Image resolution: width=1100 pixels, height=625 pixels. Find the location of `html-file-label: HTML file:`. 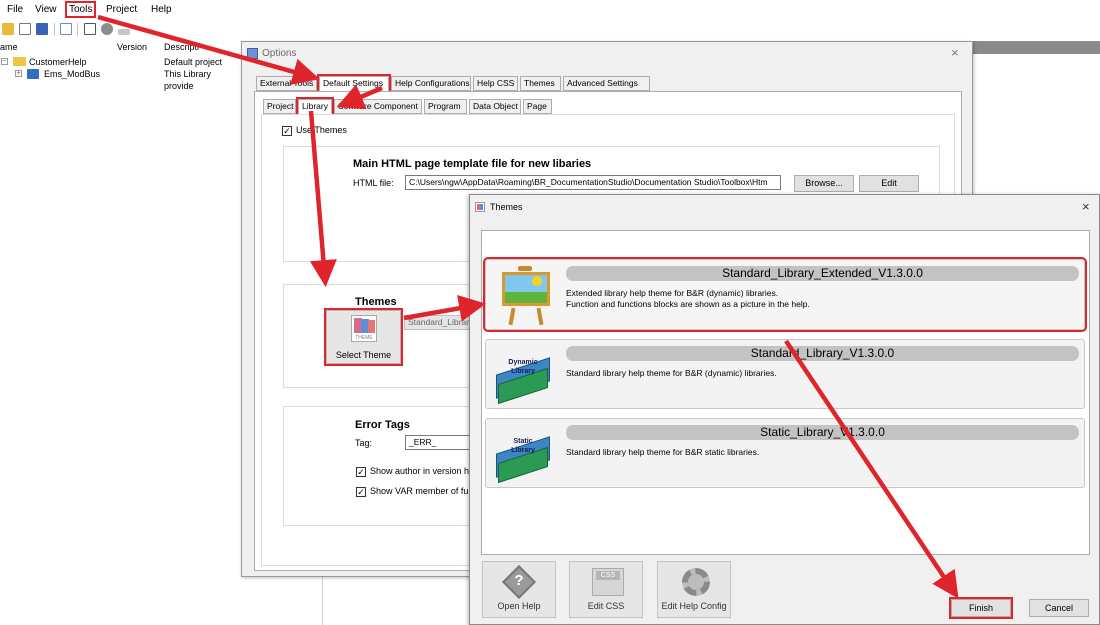

html-file-label: HTML file: is located at coordinates (373, 183).